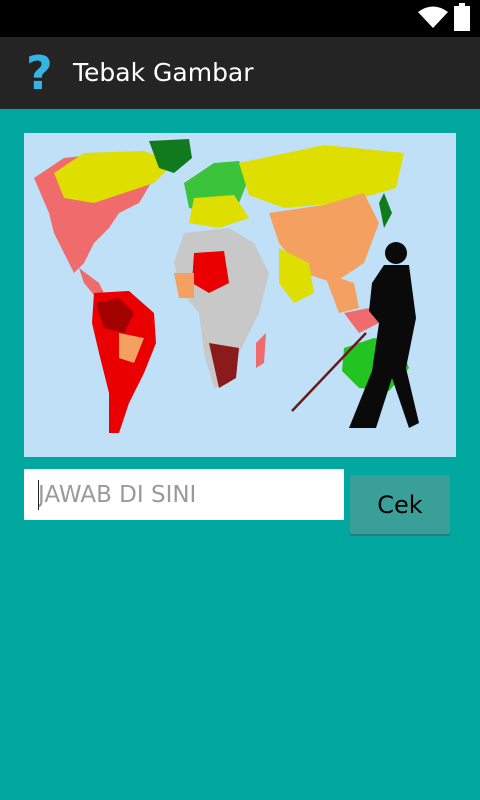 This screenshot has width=480, height=800. What do you see at coordinates (184, 494) in the screenshot?
I see `answer-input` at bounding box center [184, 494].